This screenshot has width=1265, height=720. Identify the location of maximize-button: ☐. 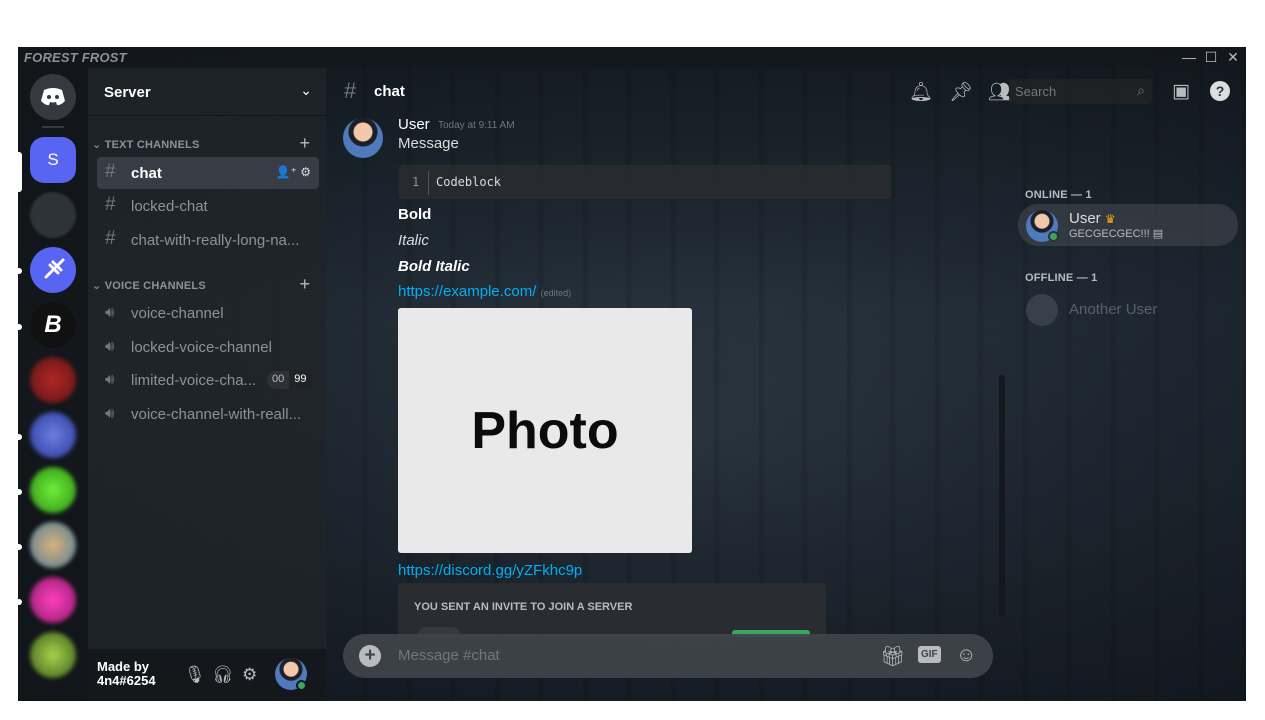
(1211, 57).